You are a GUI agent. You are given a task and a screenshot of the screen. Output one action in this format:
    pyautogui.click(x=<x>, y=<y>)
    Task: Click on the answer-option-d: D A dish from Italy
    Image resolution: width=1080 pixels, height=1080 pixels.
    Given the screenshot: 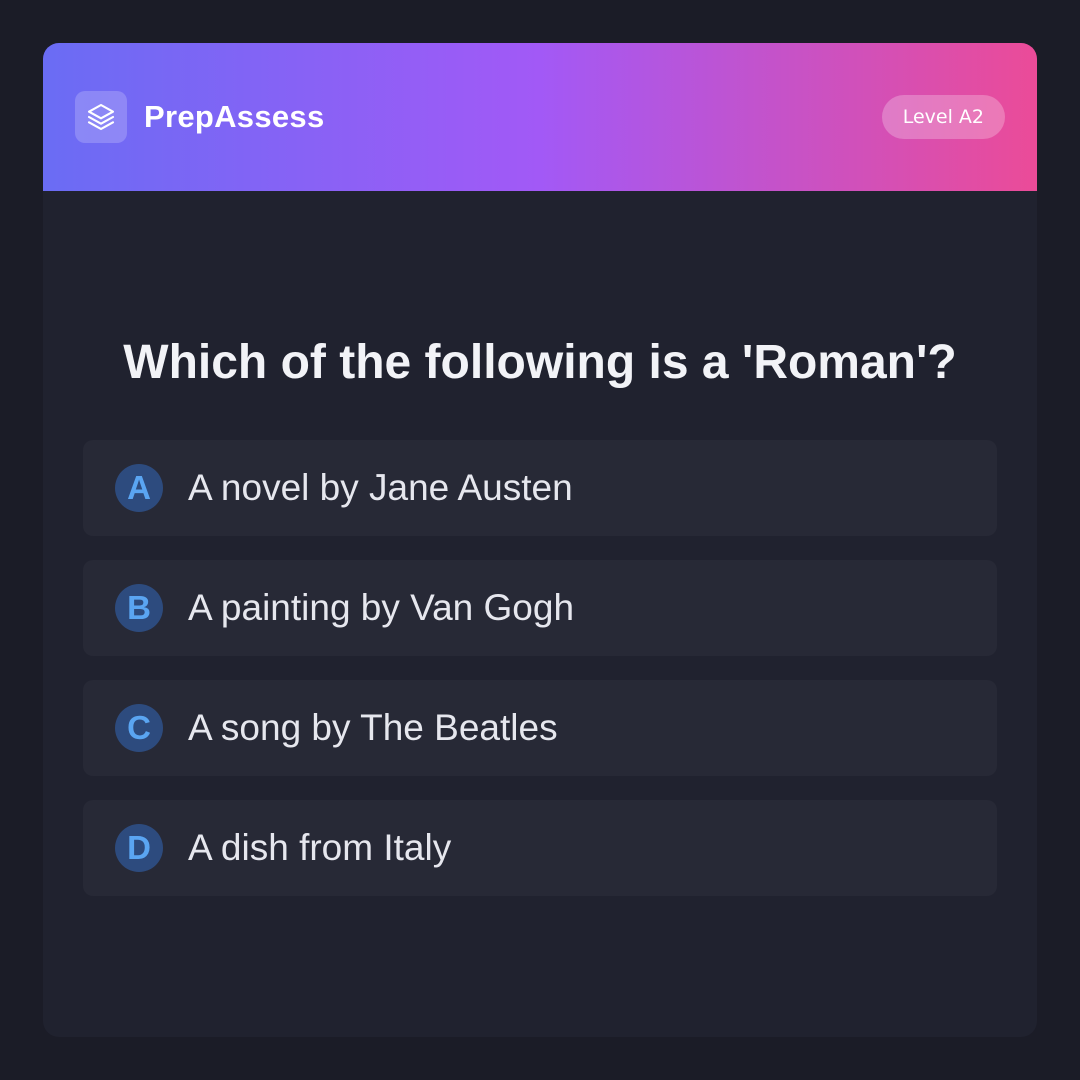 What is the action you would take?
    pyautogui.click(x=540, y=848)
    